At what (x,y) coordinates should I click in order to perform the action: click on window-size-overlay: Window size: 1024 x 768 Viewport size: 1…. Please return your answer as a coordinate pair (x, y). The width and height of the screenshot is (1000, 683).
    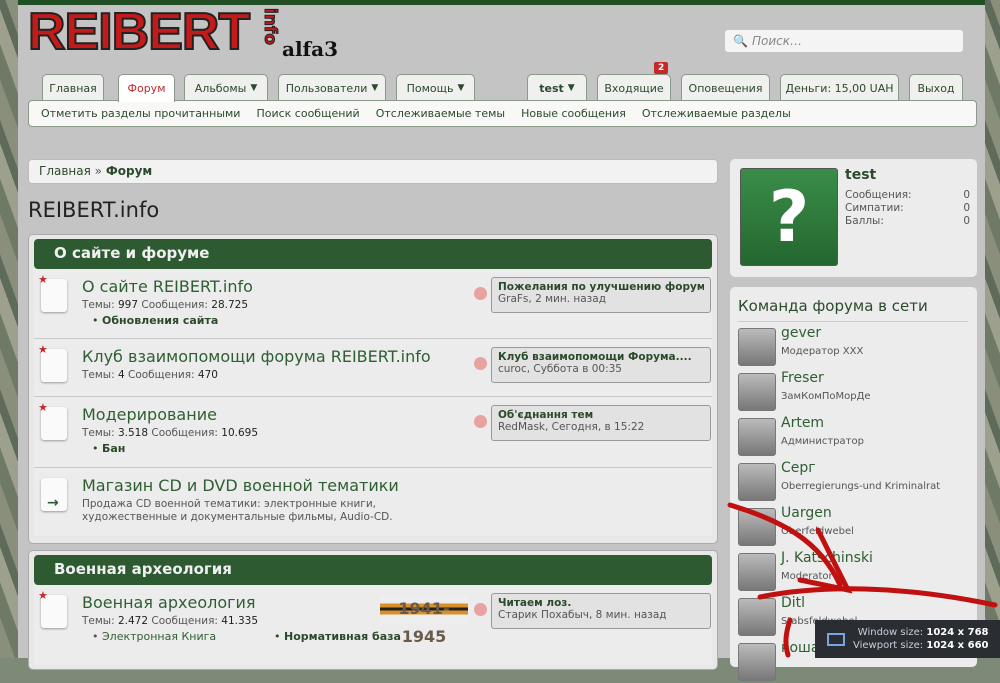
    Looking at the image, I should click on (907, 639).